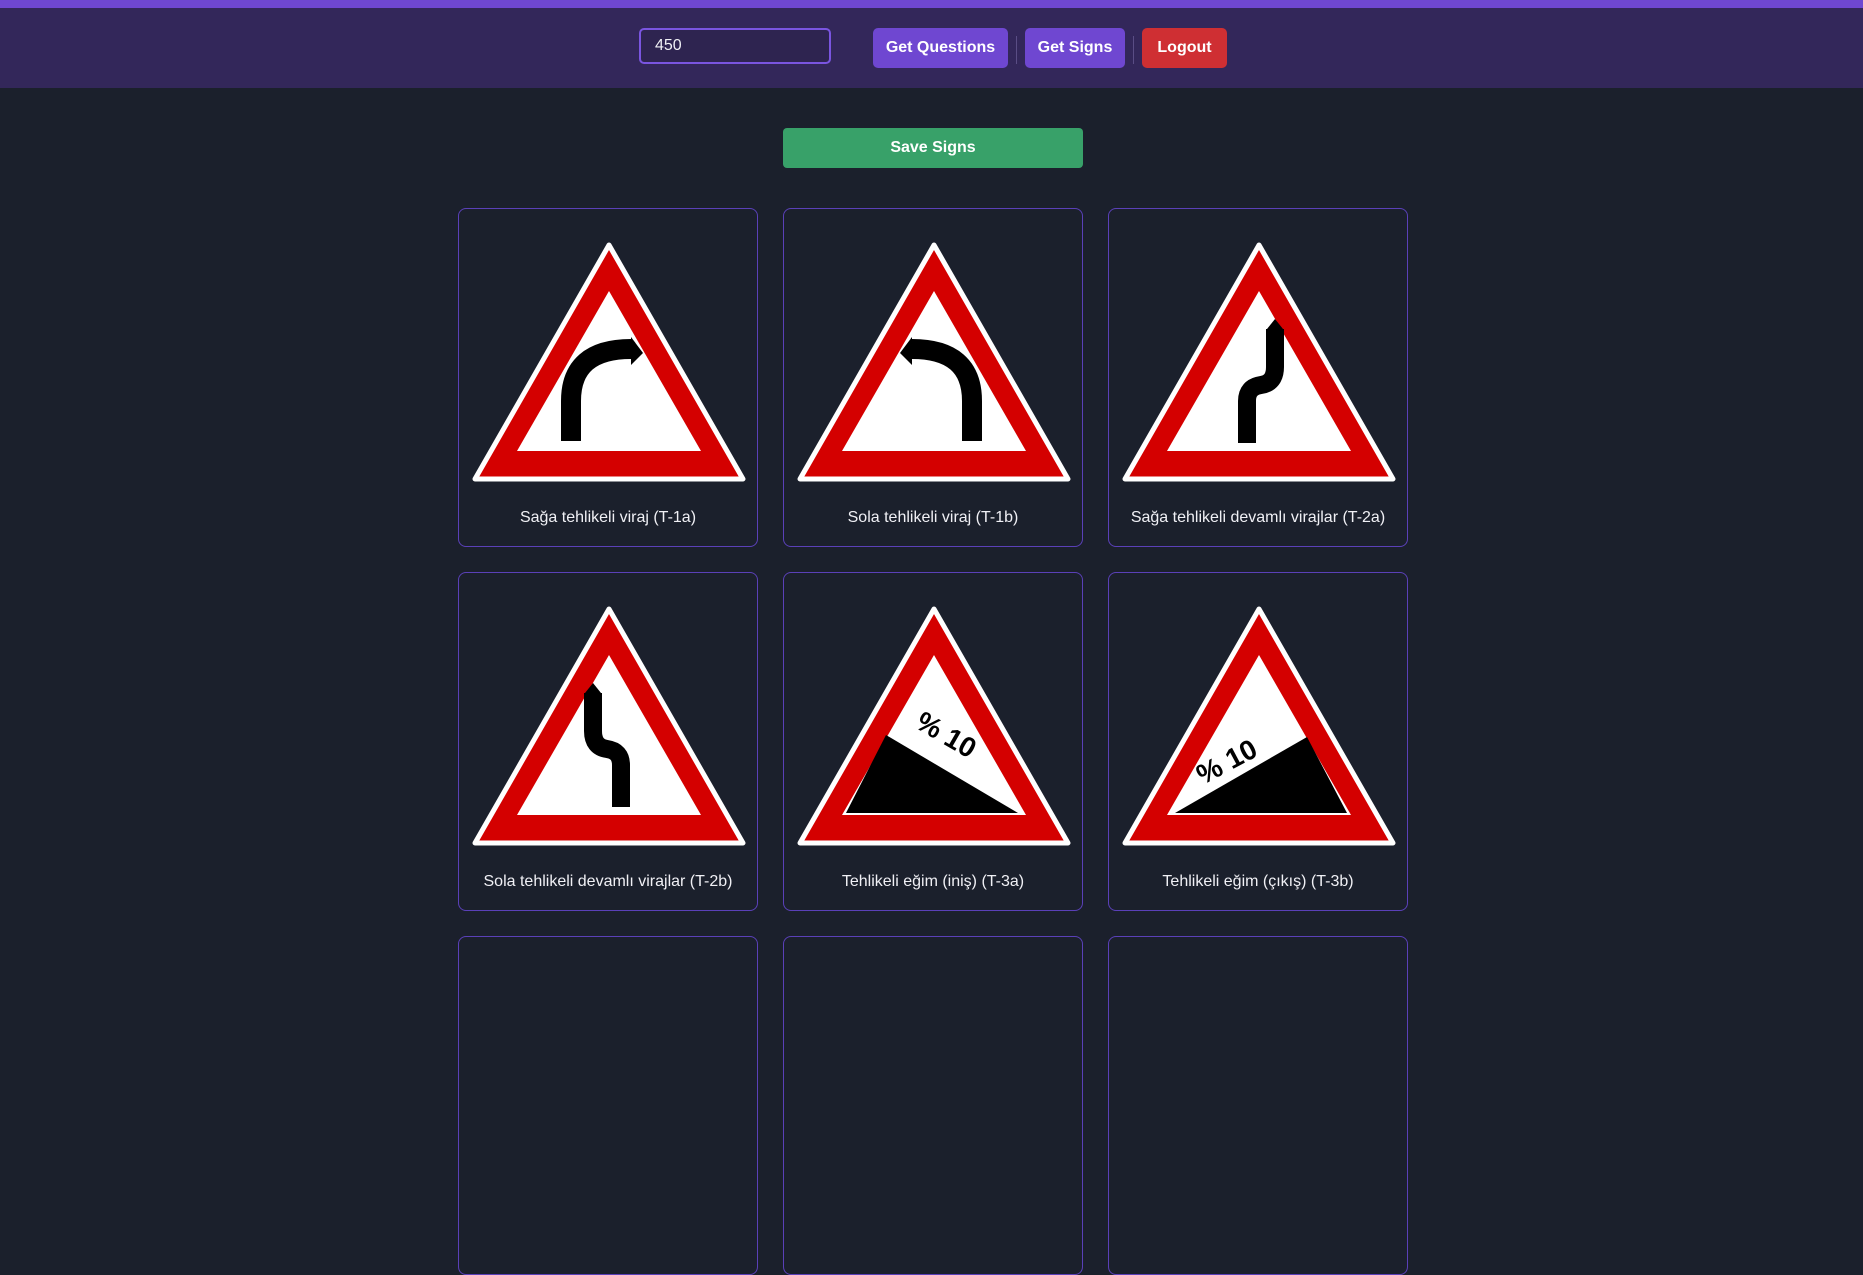  I want to click on curve-left-icon, so click(934, 362).